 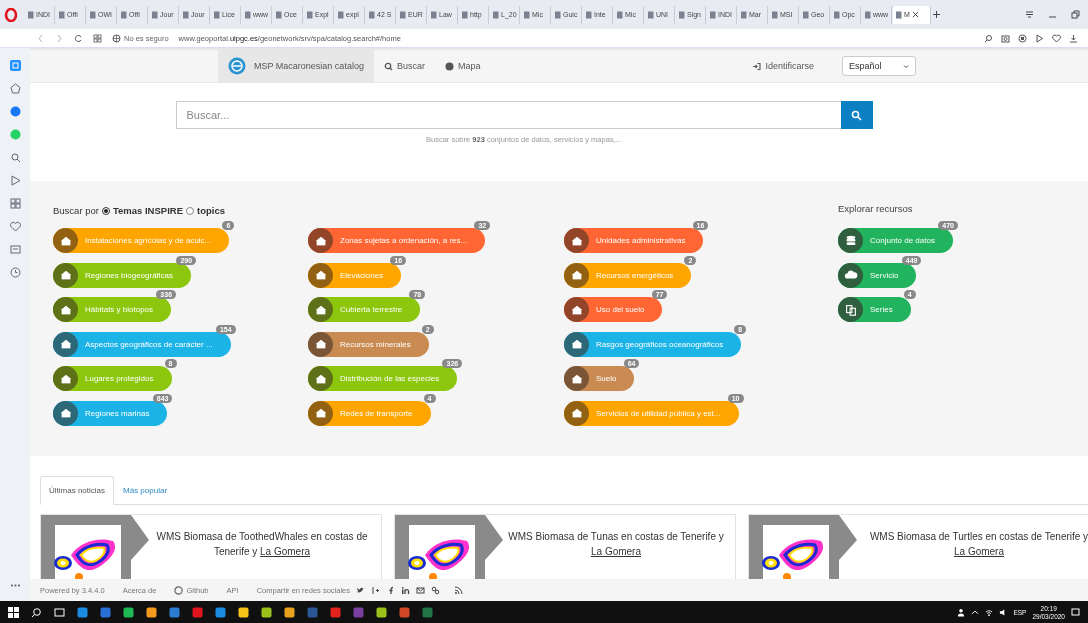 I want to click on language-select: Español, so click(x=879, y=66).